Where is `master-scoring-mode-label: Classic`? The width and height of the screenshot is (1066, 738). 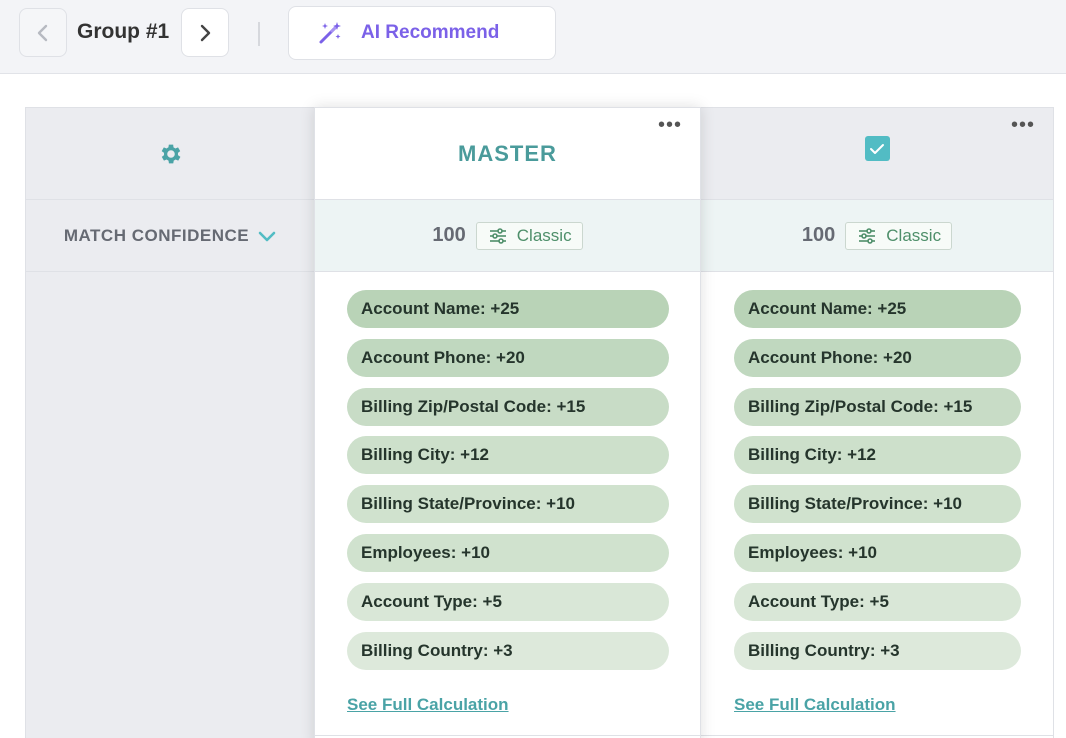 master-scoring-mode-label: Classic is located at coordinates (544, 235).